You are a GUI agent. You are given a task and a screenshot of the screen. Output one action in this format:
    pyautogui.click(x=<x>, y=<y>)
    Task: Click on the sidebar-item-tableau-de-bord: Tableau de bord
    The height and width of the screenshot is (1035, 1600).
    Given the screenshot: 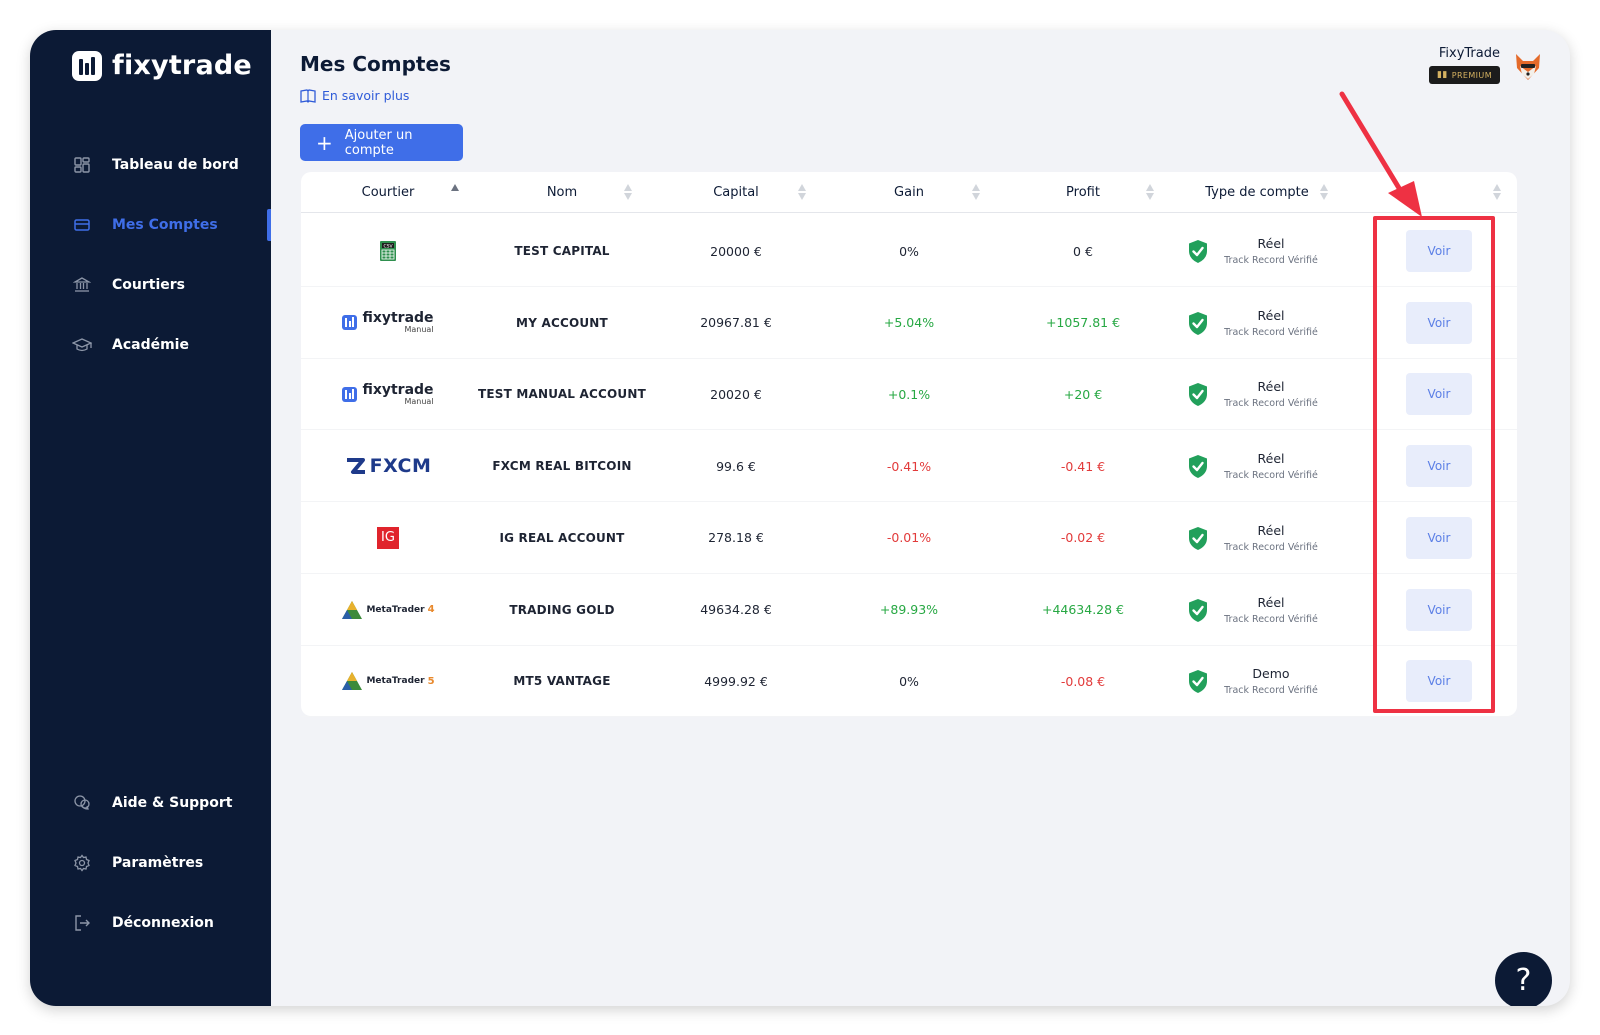 What is the action you would take?
    pyautogui.click(x=150, y=165)
    